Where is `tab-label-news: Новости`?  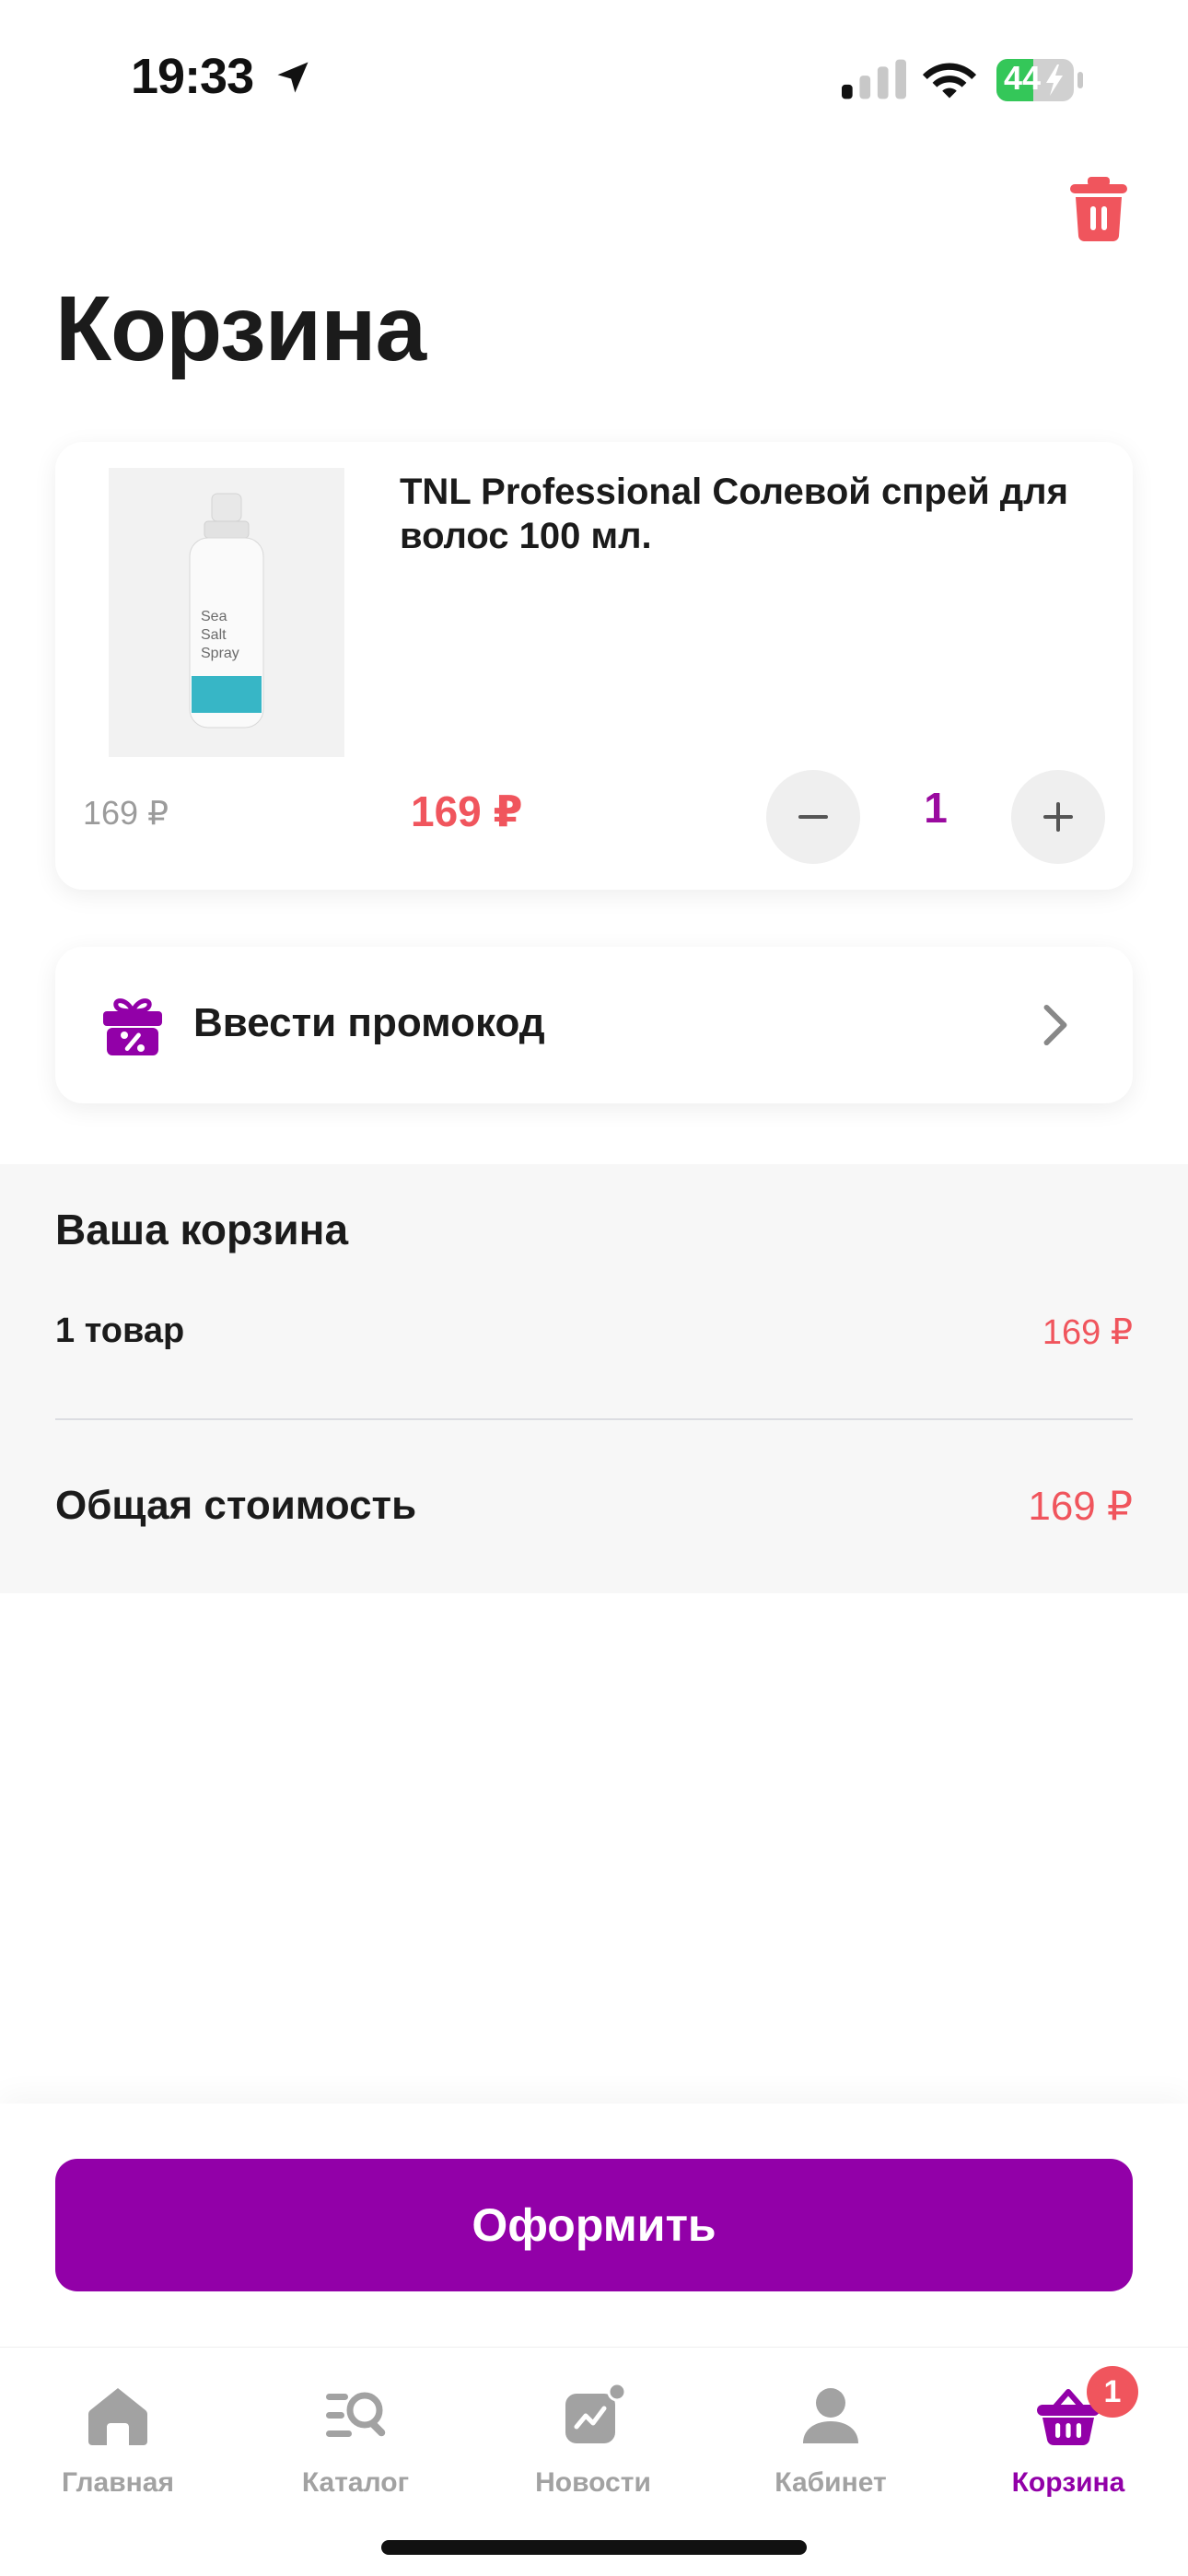
tab-label-news: Новости is located at coordinates (593, 2482).